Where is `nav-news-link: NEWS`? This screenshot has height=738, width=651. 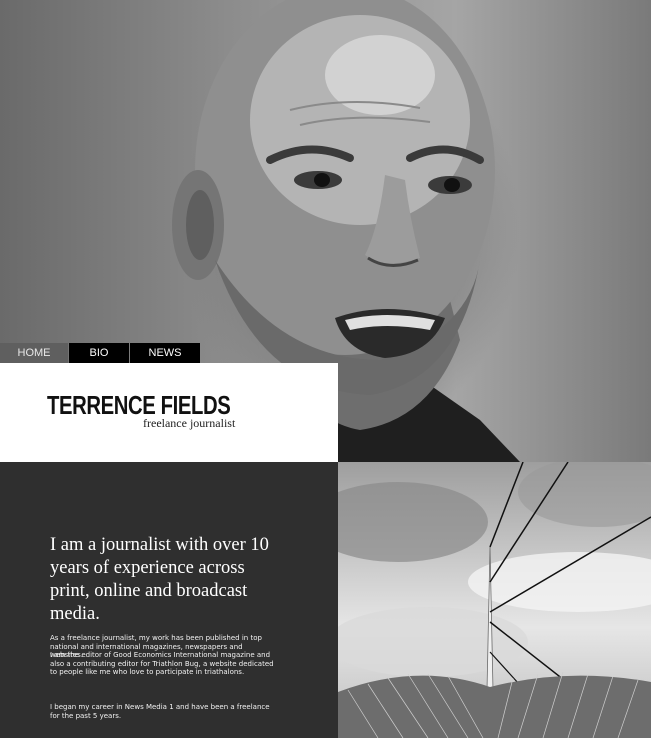
nav-news-link: NEWS is located at coordinates (165, 353).